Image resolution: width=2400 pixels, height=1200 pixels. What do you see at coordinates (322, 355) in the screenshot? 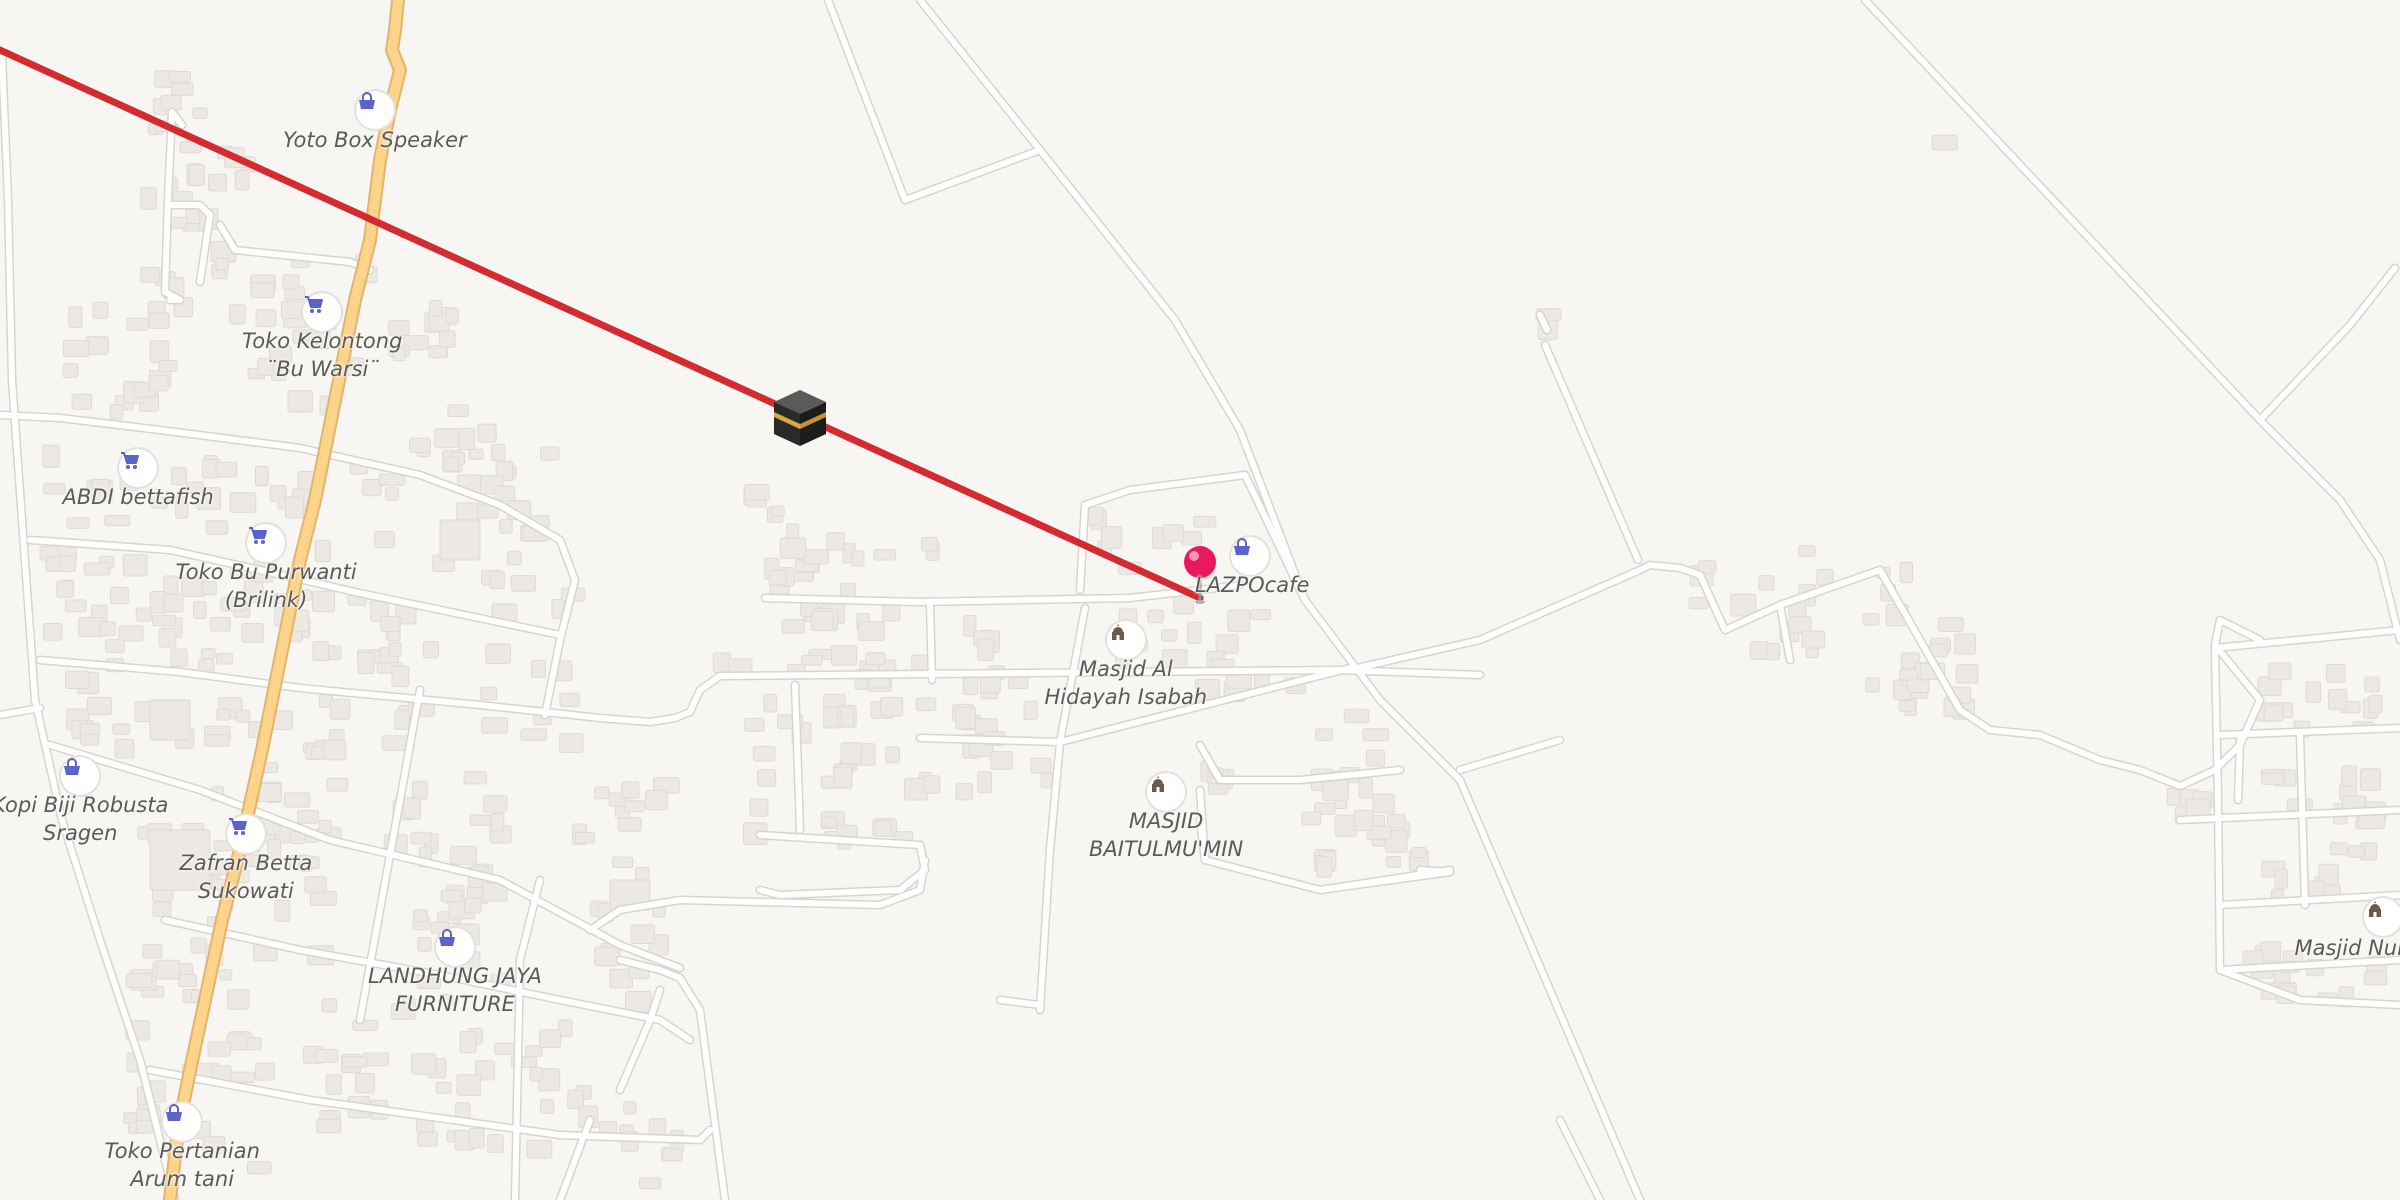
I see `poi-label: Toko Kelontong ¨Bu Warsi¨` at bounding box center [322, 355].